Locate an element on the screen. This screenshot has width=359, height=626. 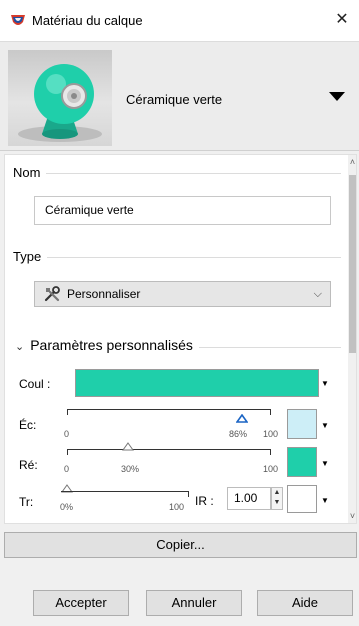
ir-stepper: ▲ ▼ is located at coordinates (277, 498).